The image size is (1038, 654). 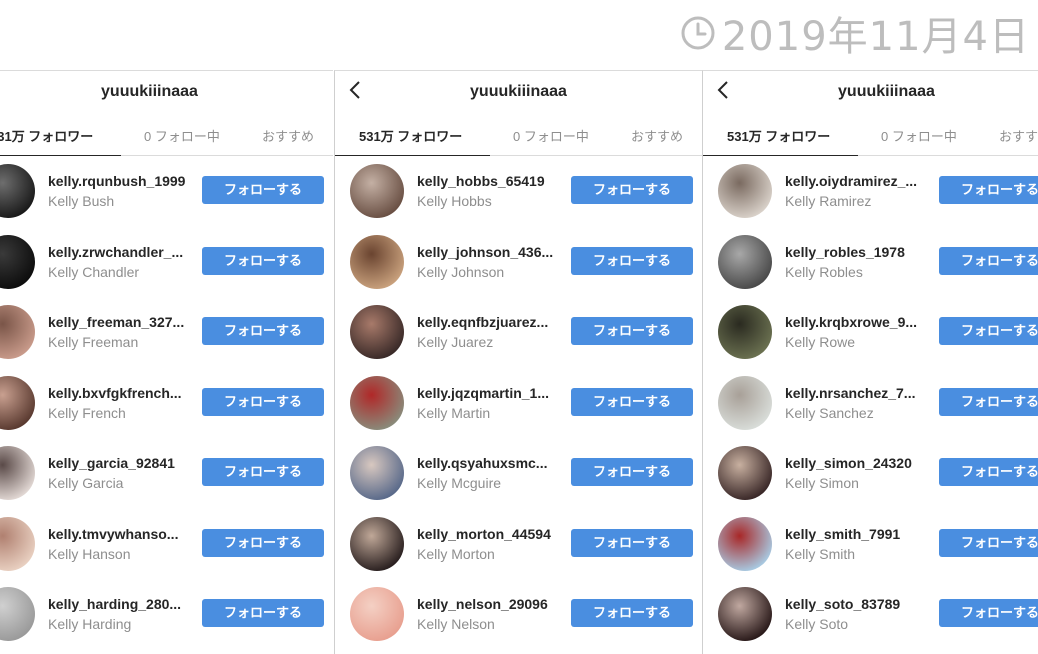 What do you see at coordinates (111, 463) in the screenshot?
I see `account-handle: kelly_garcia_92841` at bounding box center [111, 463].